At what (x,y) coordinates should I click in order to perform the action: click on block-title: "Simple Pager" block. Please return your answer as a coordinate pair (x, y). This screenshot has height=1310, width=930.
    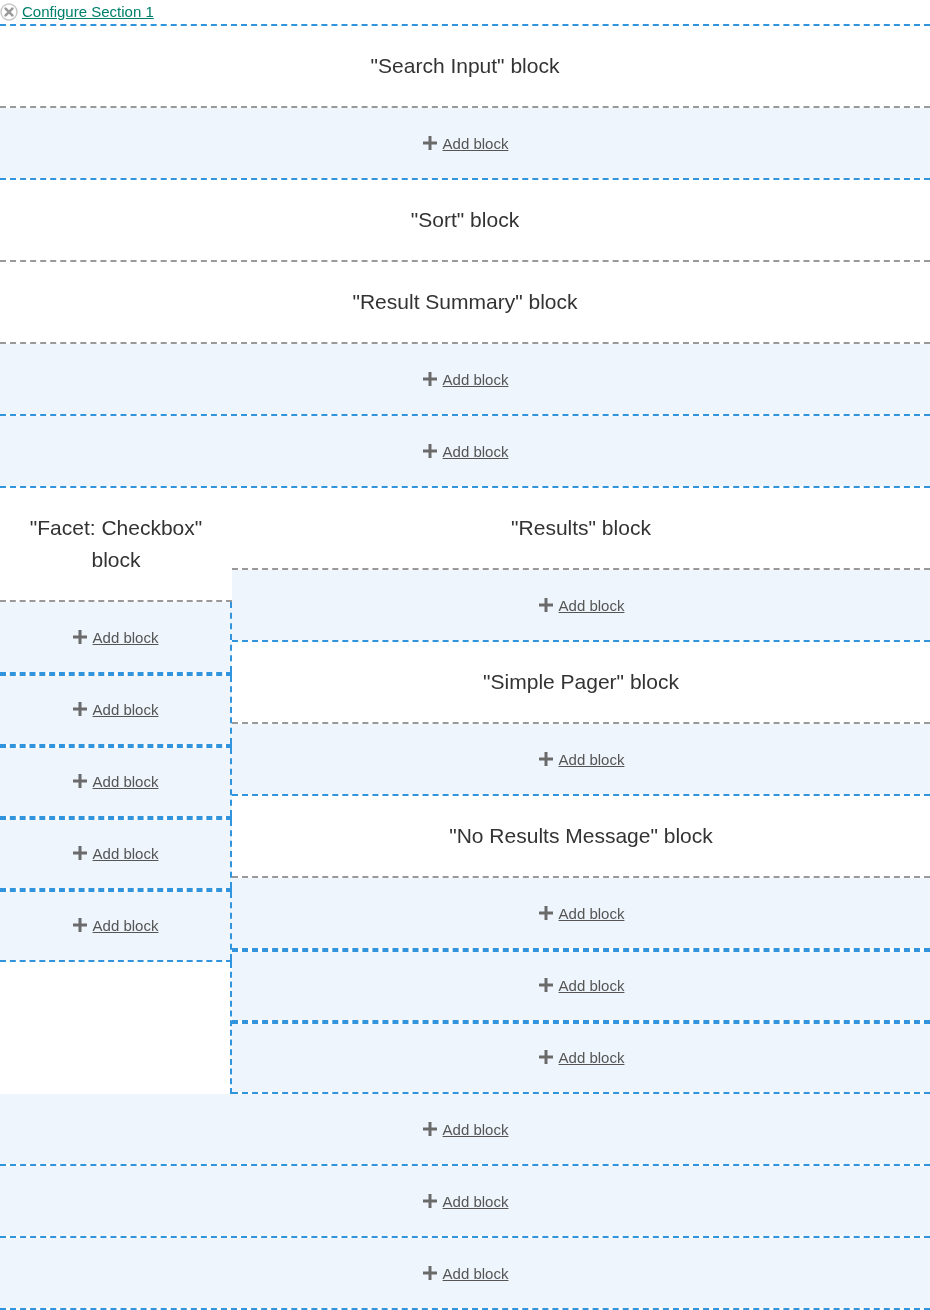
    Looking at the image, I should click on (581, 681).